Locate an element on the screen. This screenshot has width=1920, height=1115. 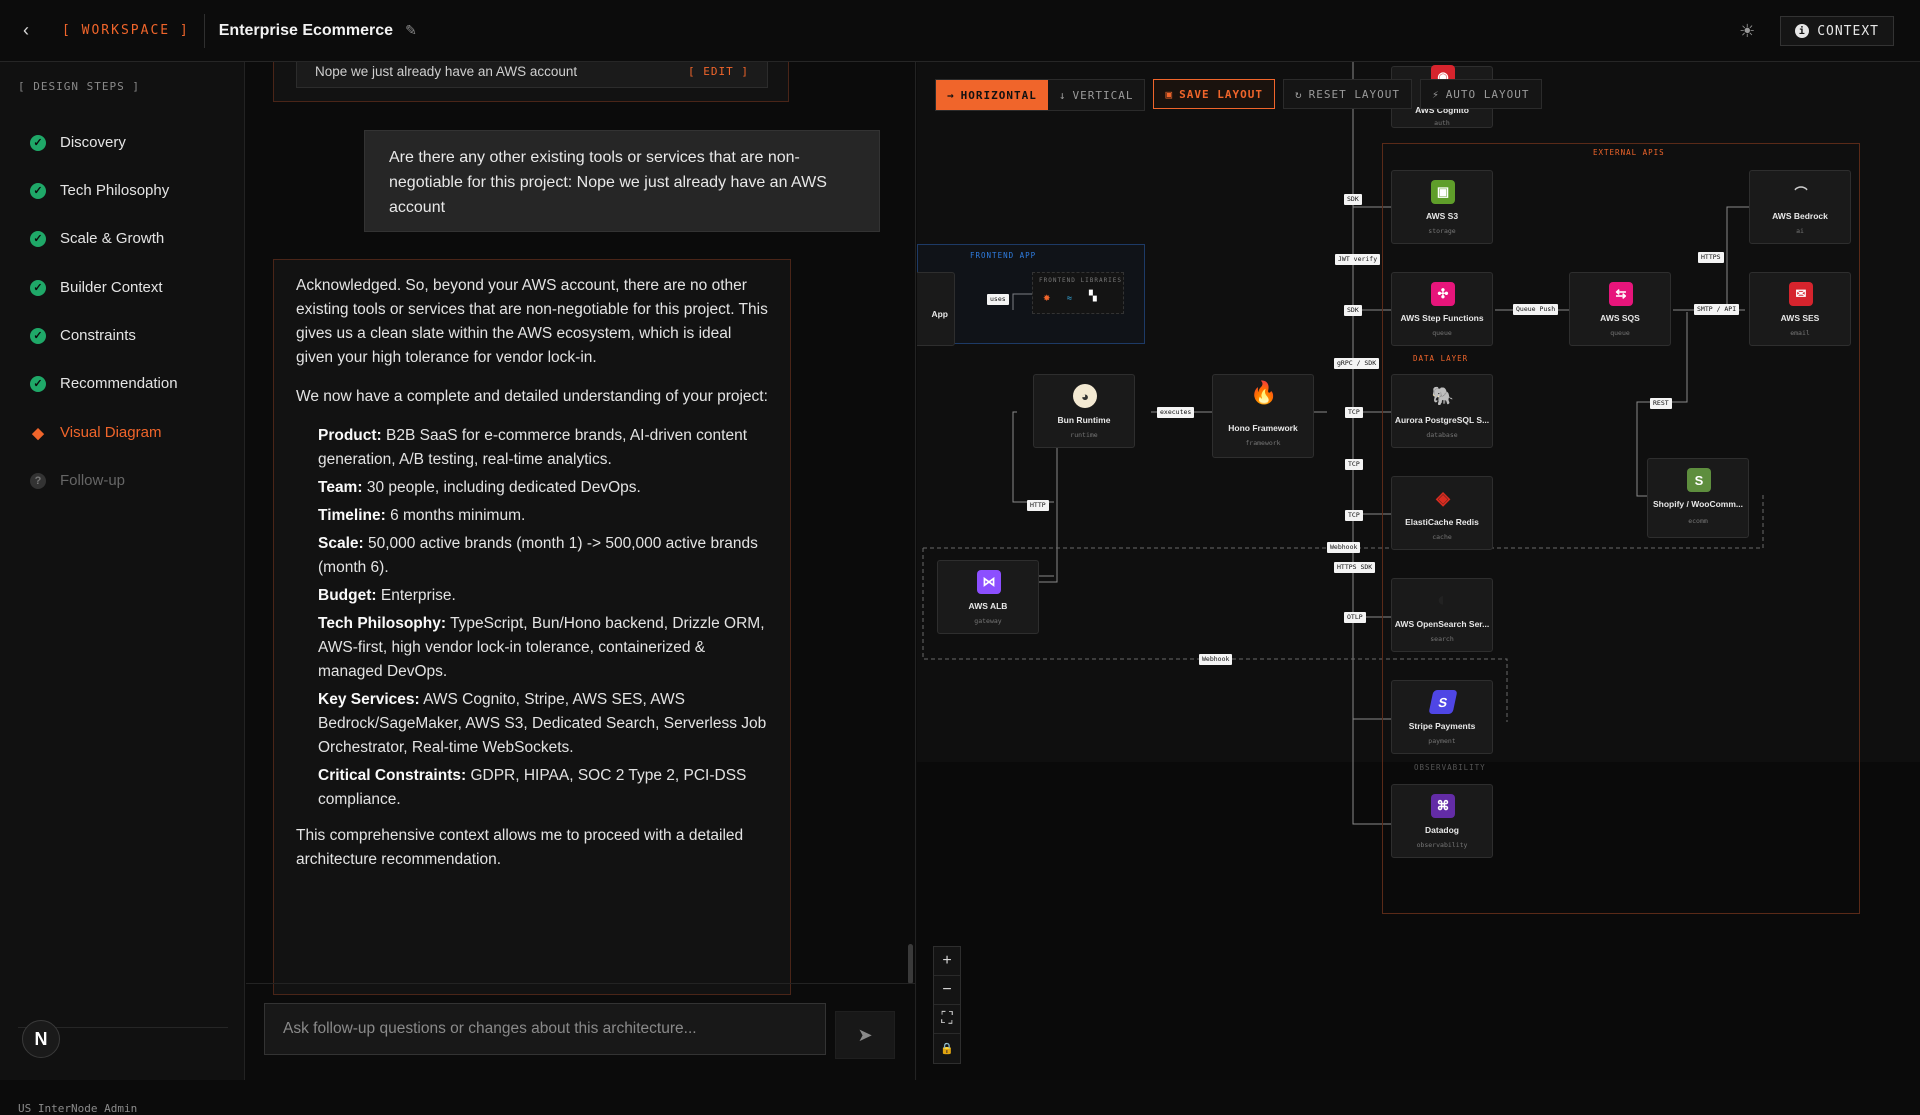
node-aws-opensearch: ◐ AWS OpenSearch Ser... search is located at coordinates (1442, 615).